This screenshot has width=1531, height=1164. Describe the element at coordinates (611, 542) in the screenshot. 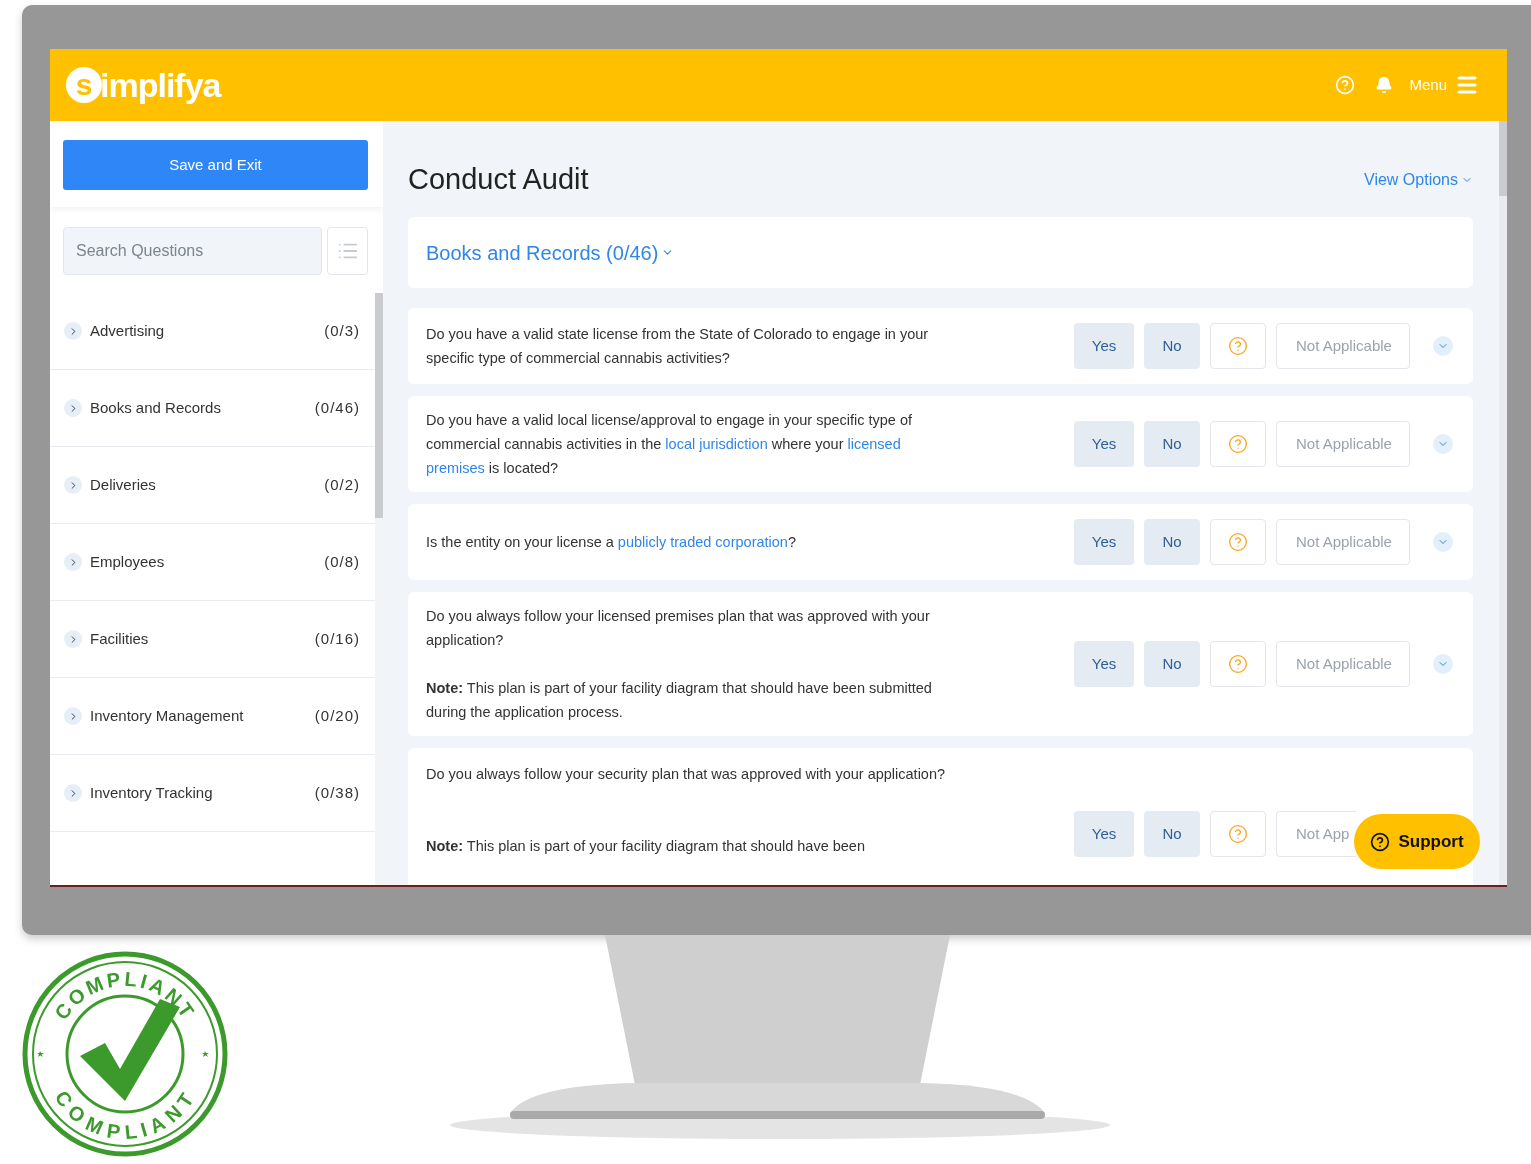

I see `question-text: Is the entity on your license a publicly traded corporation?` at that location.